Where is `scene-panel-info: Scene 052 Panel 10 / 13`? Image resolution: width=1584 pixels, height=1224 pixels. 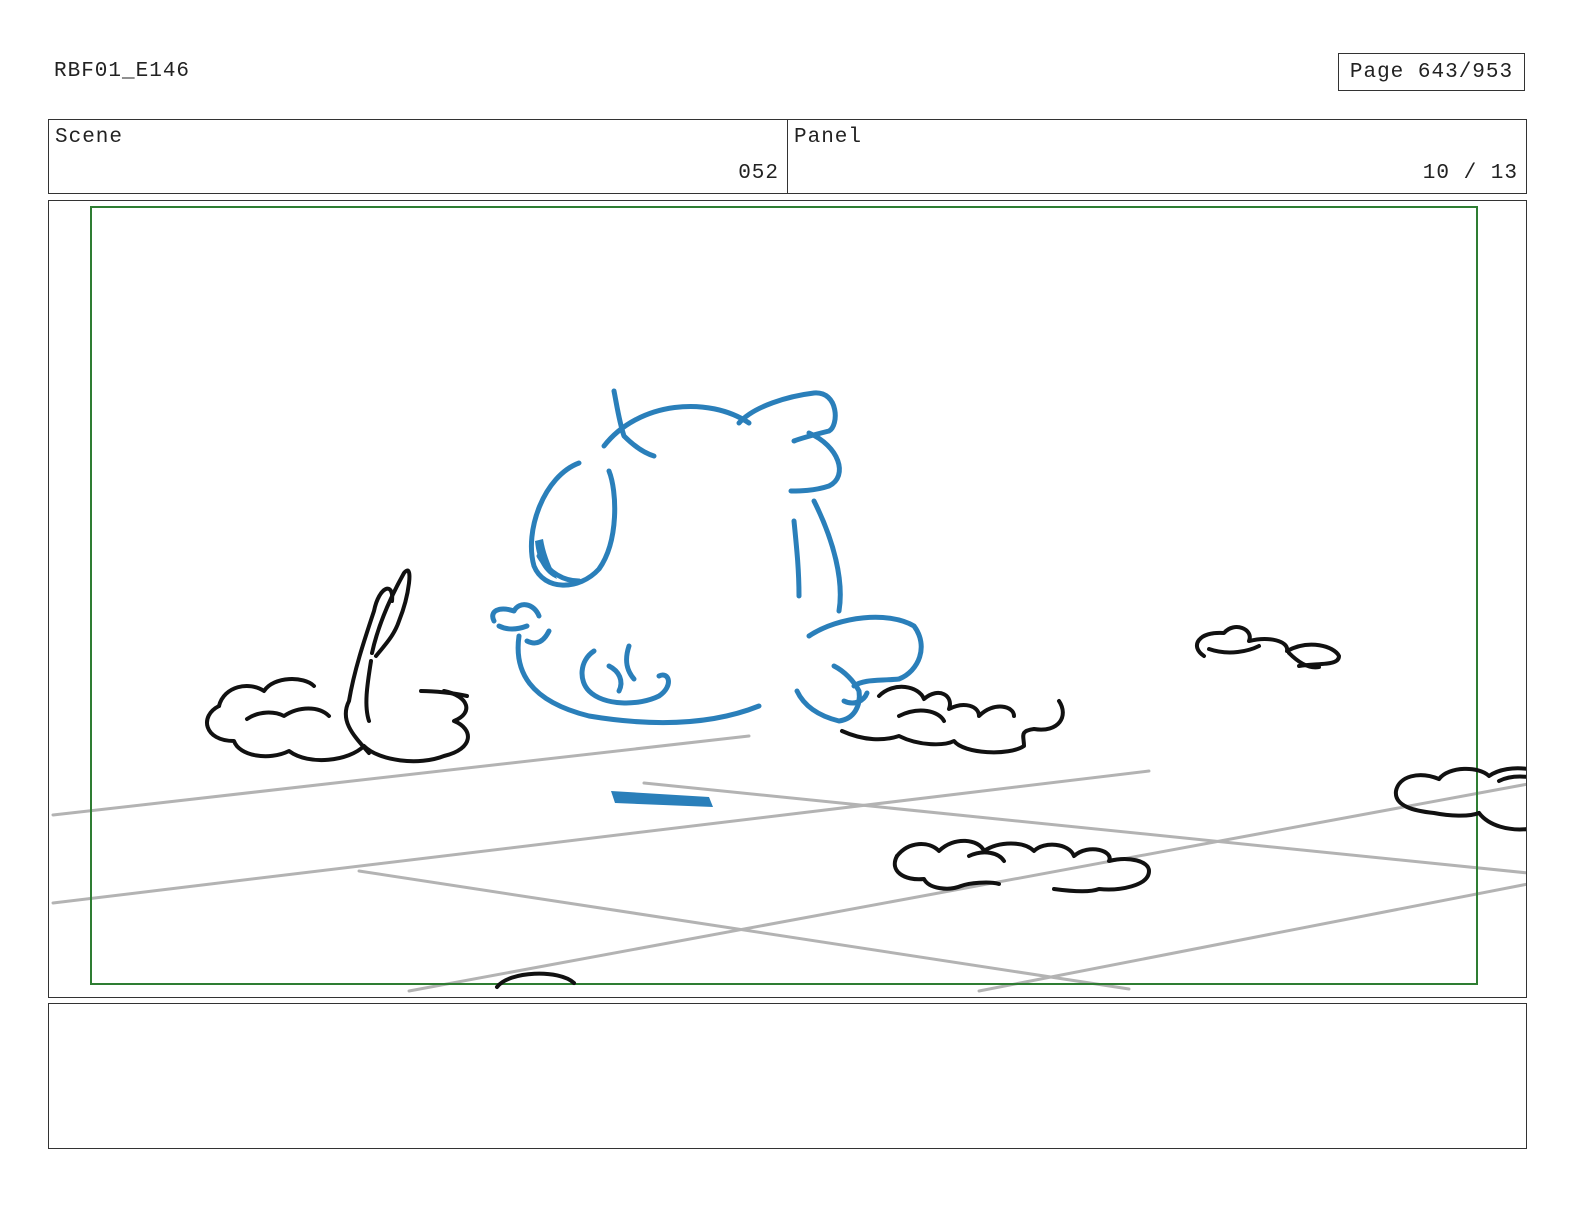 scene-panel-info: Scene 052 Panel 10 / 13 is located at coordinates (787, 156).